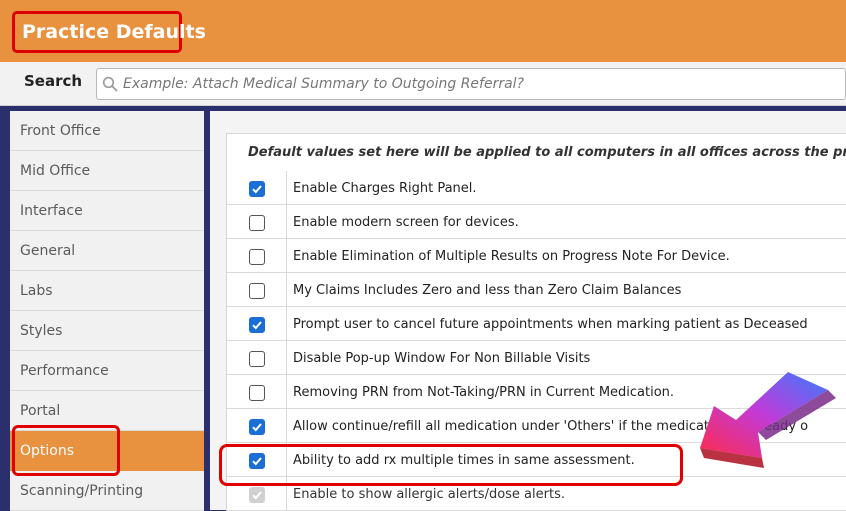  Describe the element at coordinates (385, 188) in the screenshot. I see `option-label: Enable Charges Right Panel.` at that location.